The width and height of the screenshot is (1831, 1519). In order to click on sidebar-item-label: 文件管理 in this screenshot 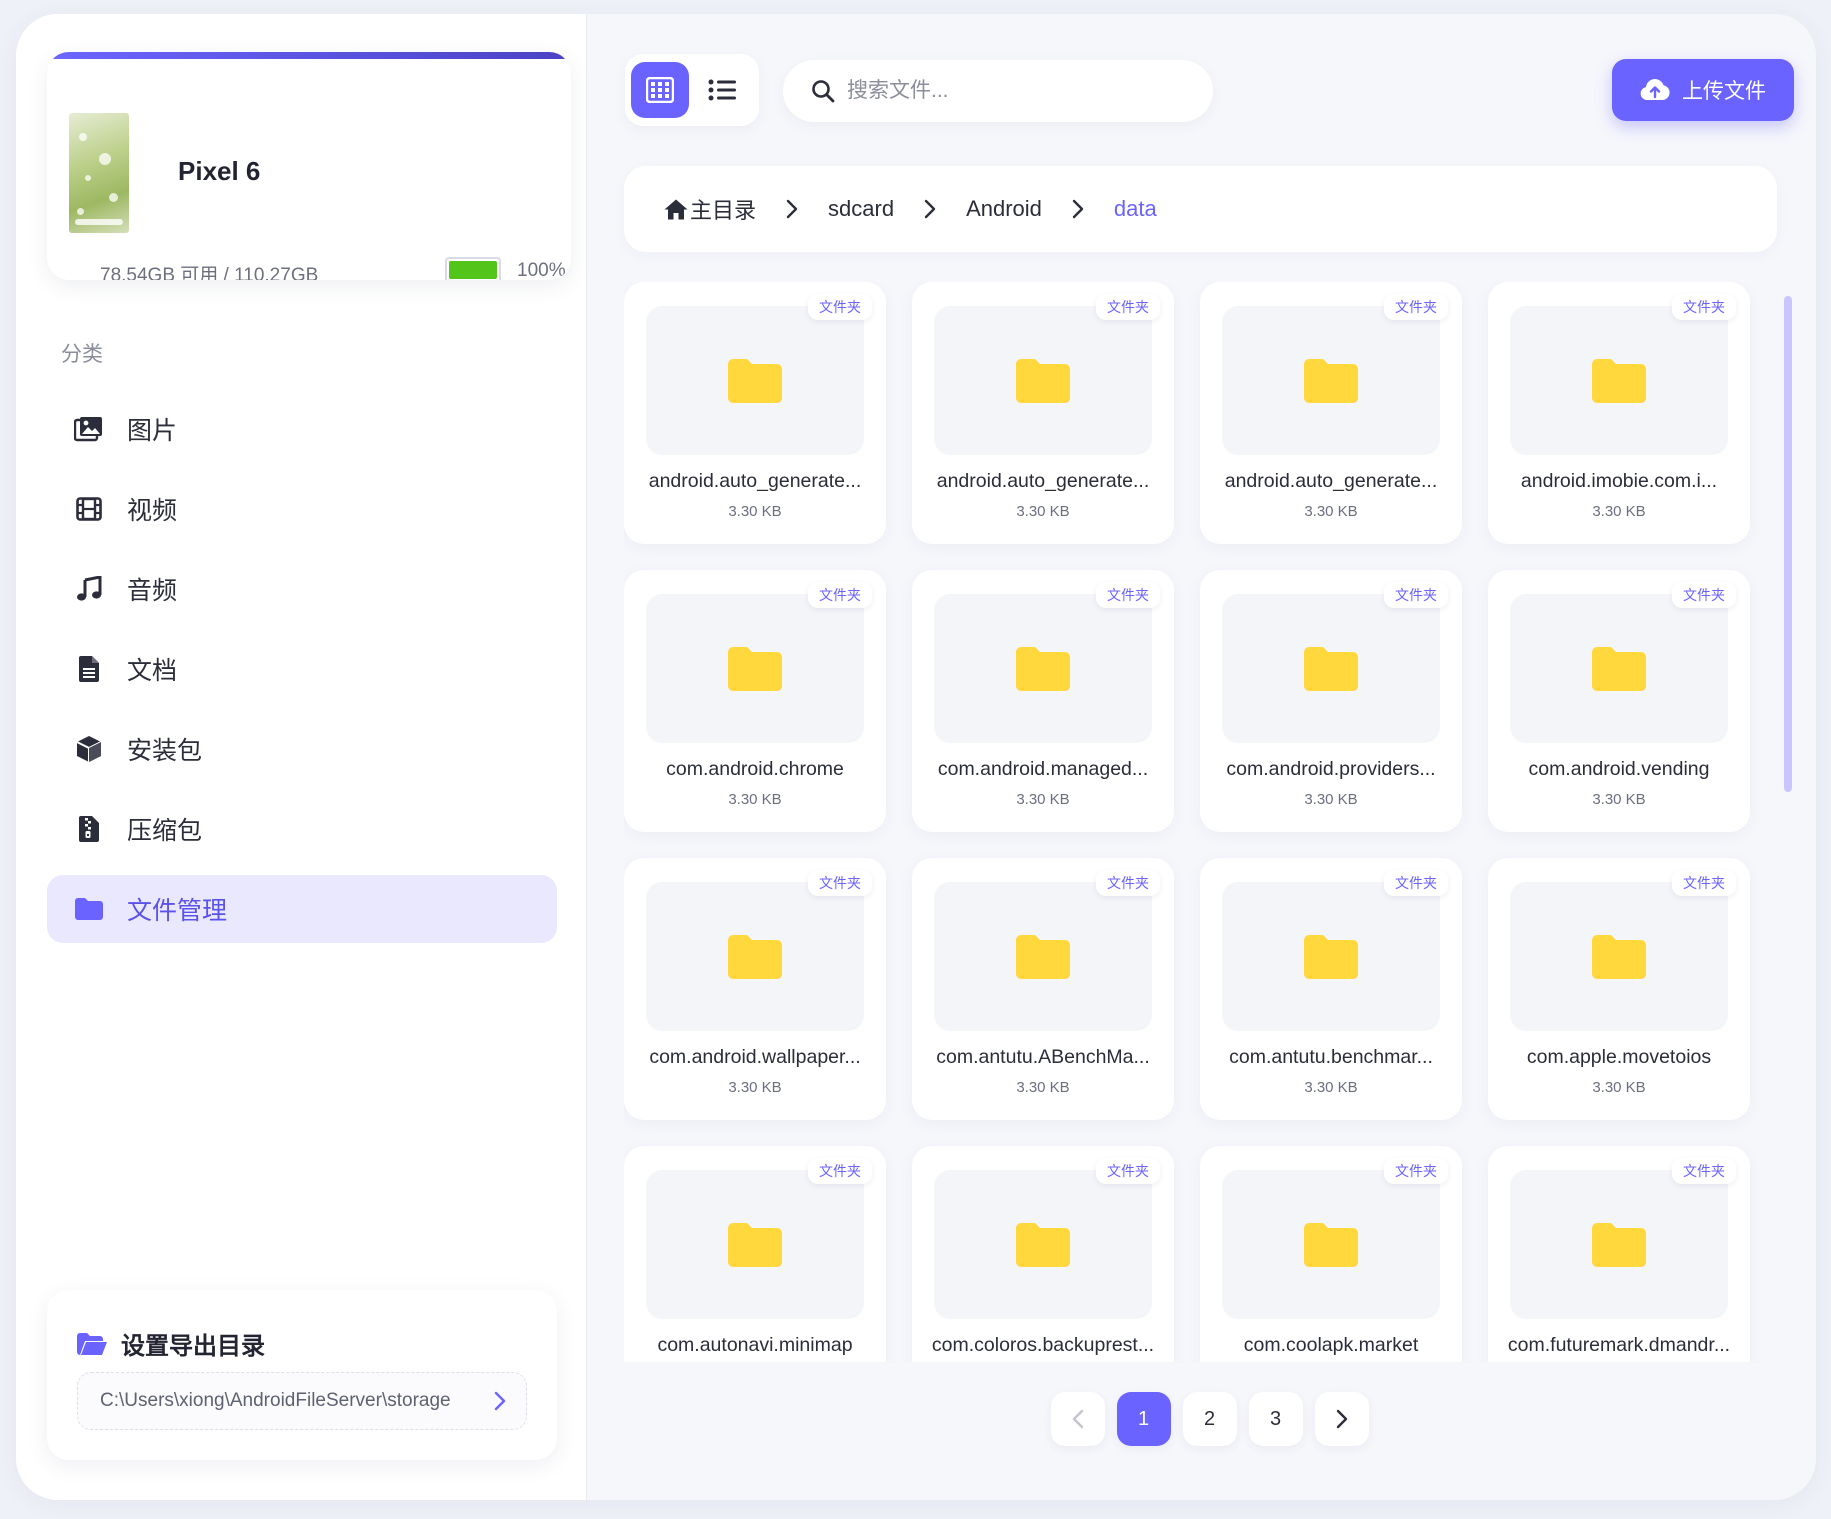, I will do `click(177, 911)`.